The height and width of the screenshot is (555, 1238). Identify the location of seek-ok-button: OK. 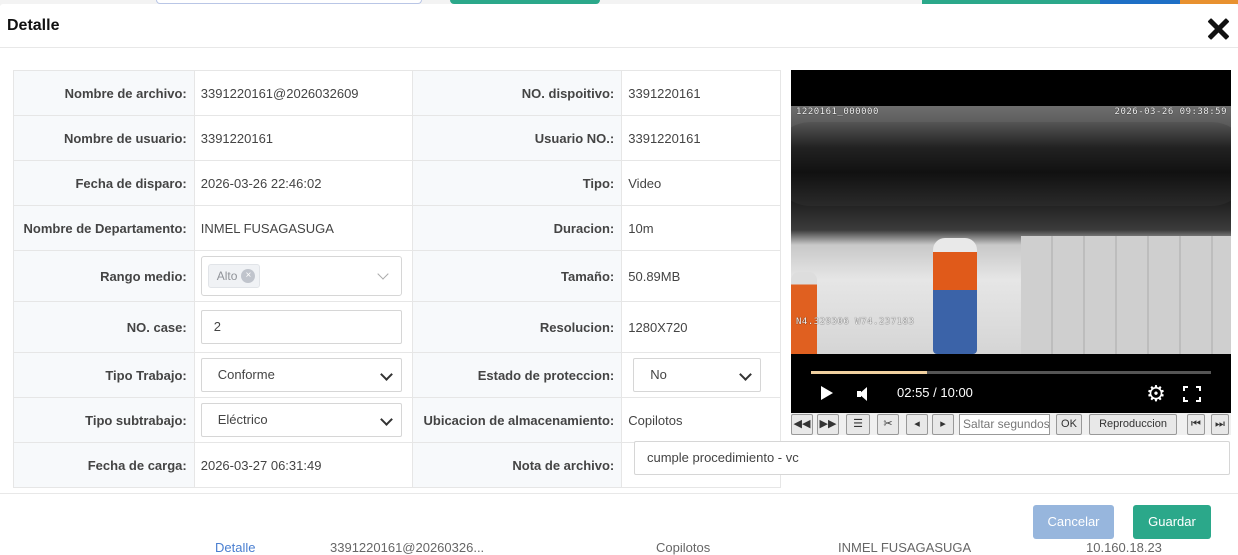
(1069, 424).